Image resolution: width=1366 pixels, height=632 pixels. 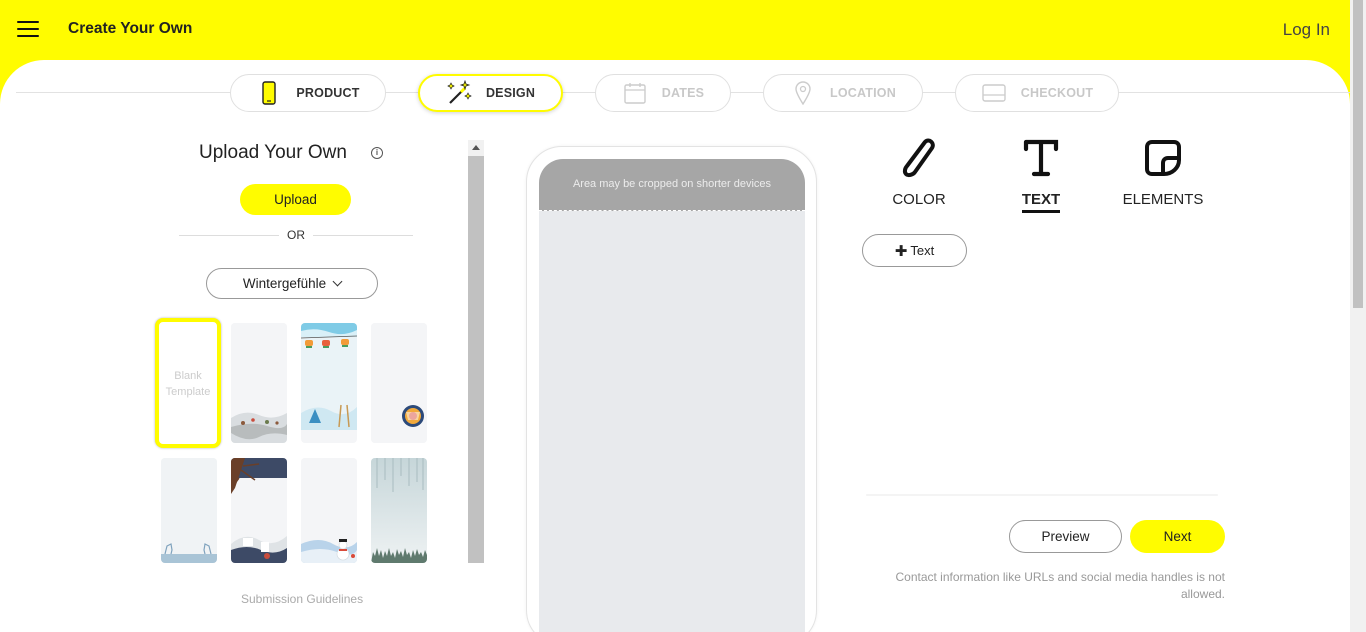 I want to click on brush-icon, so click(x=919, y=158).